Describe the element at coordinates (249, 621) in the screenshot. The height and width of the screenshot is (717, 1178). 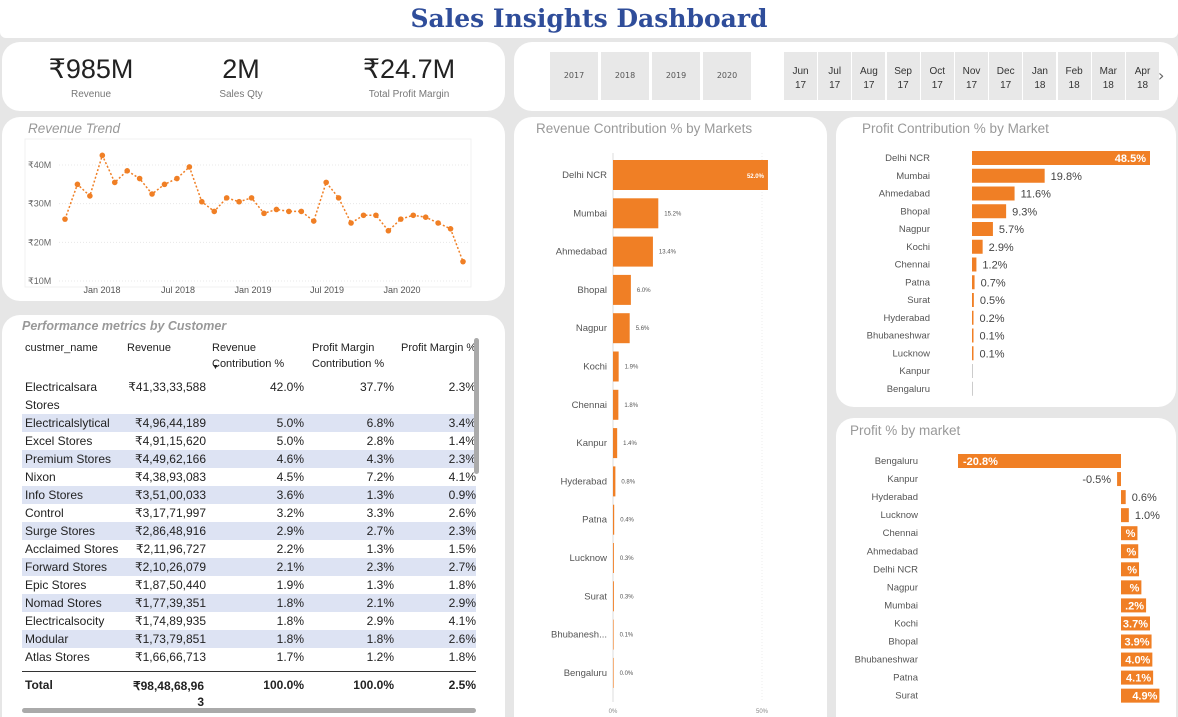
I see `table-row: Electricalsocity ₹1,74,89,935 1.8% 2.9% 4.1%` at that location.